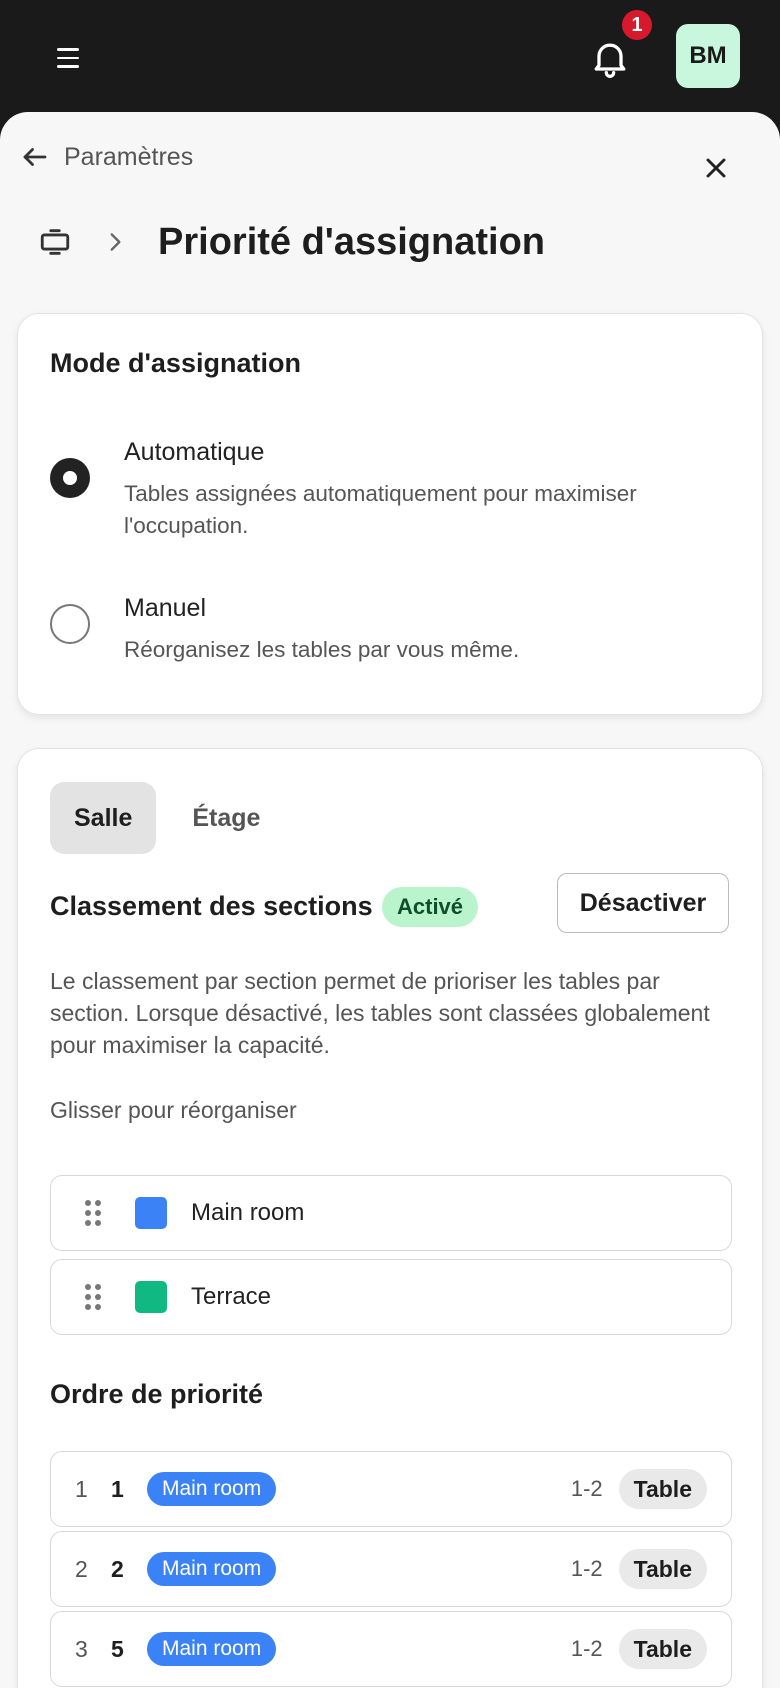 This screenshot has width=780, height=1688. Describe the element at coordinates (716, 168) in the screenshot. I see `close-icon` at that location.